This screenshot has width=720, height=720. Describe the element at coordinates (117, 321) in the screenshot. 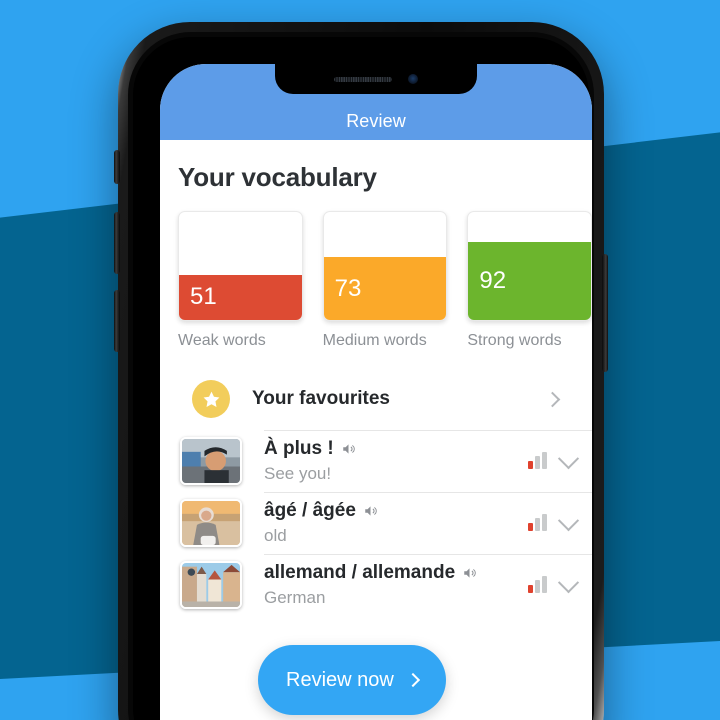

I see `volume-down-button` at that location.